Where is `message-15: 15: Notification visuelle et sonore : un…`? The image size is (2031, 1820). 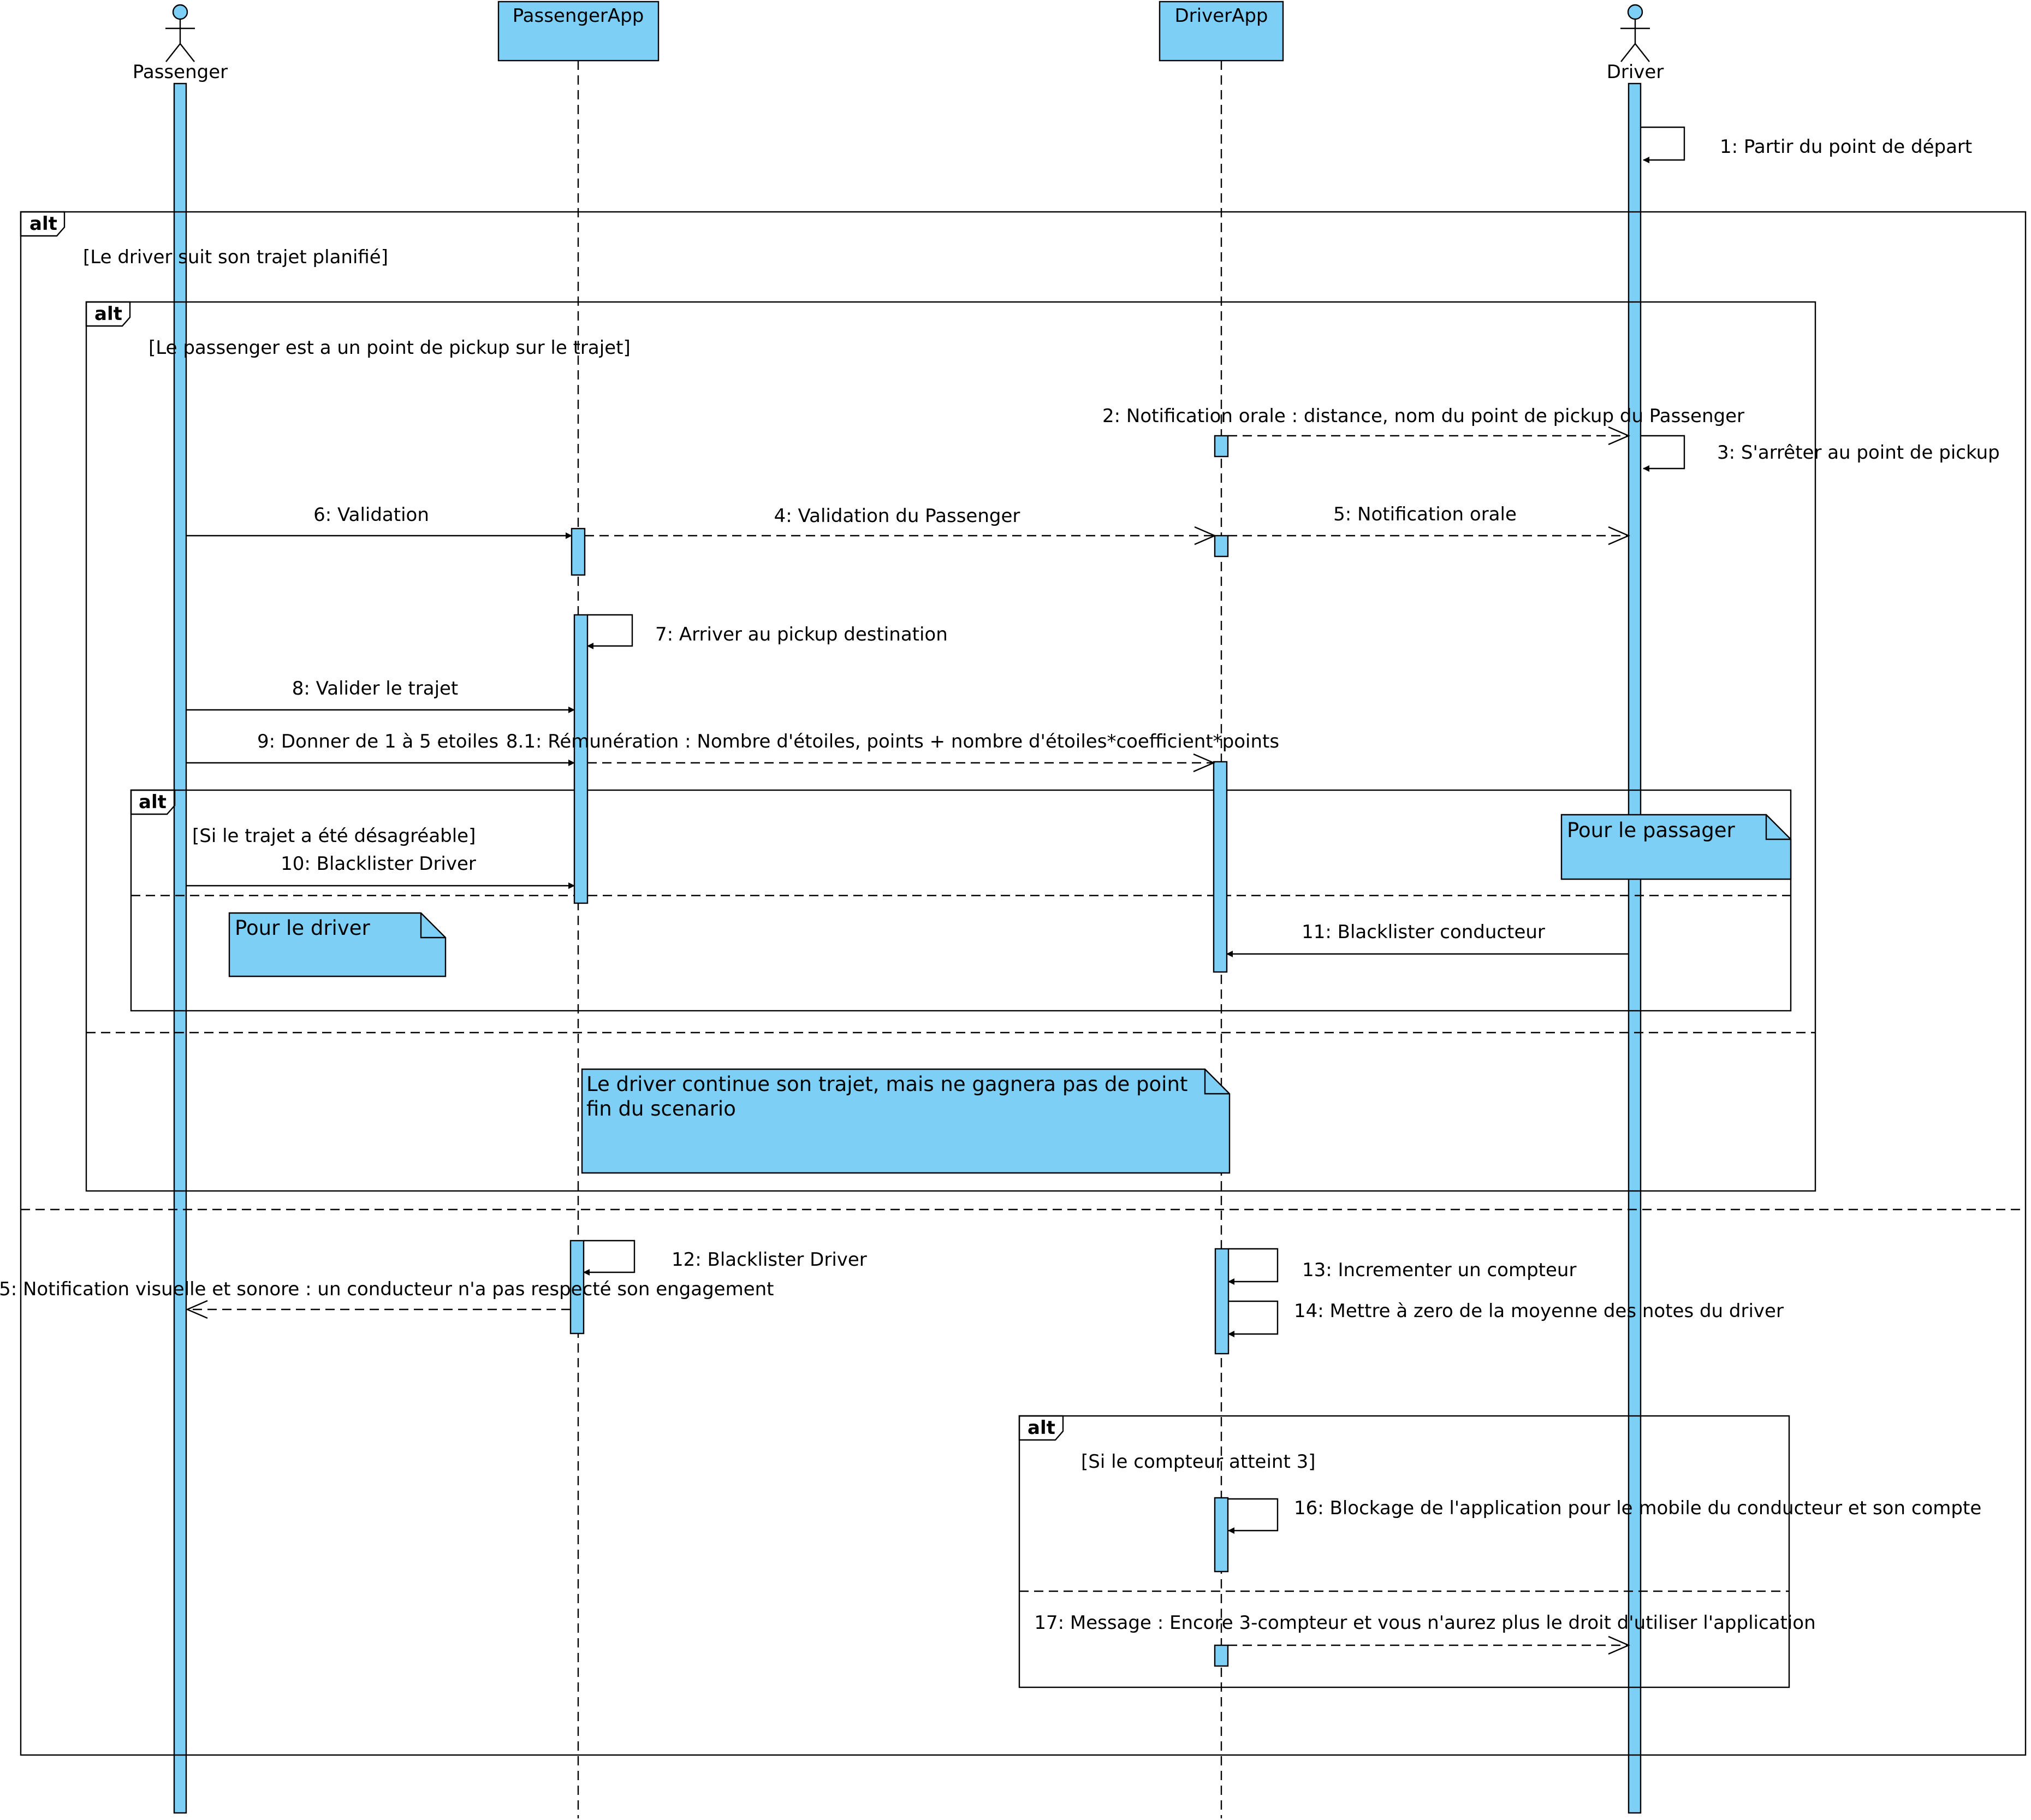 message-15: 15: Notification visuelle et sonore : un… is located at coordinates (387, 1298).